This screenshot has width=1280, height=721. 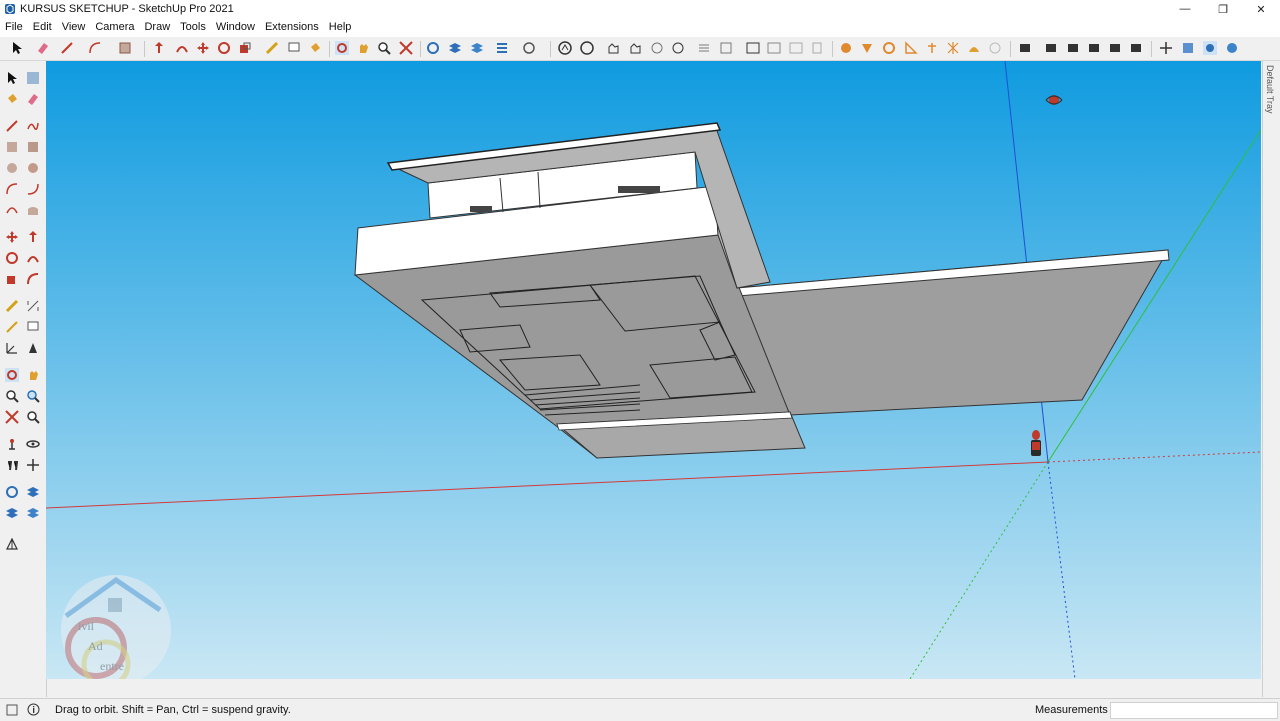 I want to click on zoom-window-icon, so click(x=33, y=396).